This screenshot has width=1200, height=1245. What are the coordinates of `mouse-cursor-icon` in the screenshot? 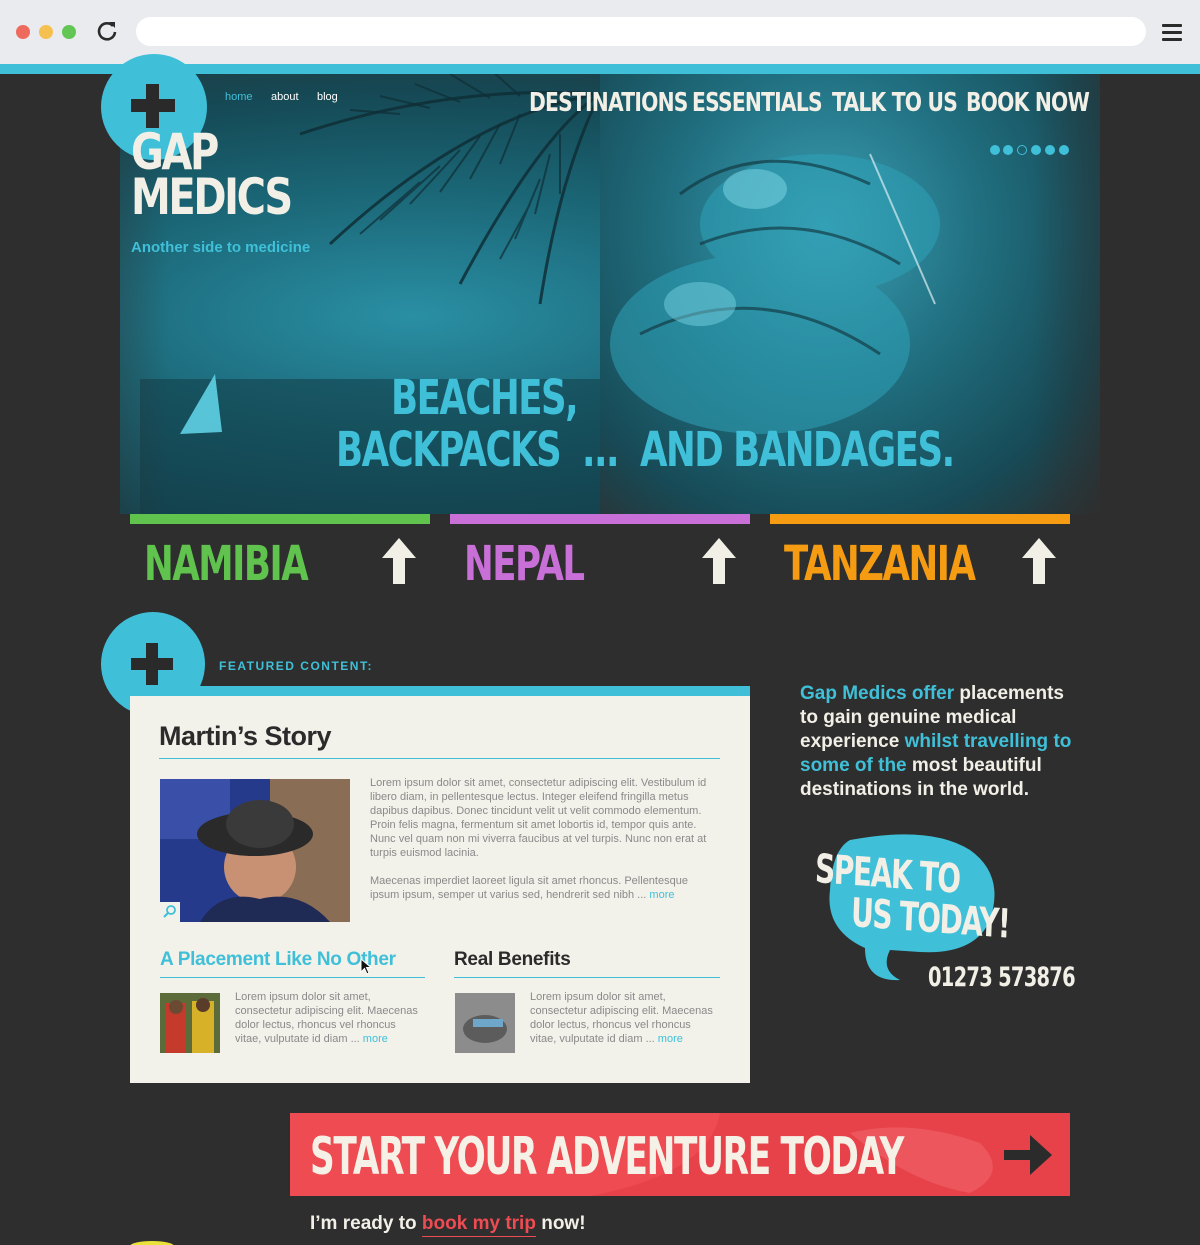 It's located at (366, 966).